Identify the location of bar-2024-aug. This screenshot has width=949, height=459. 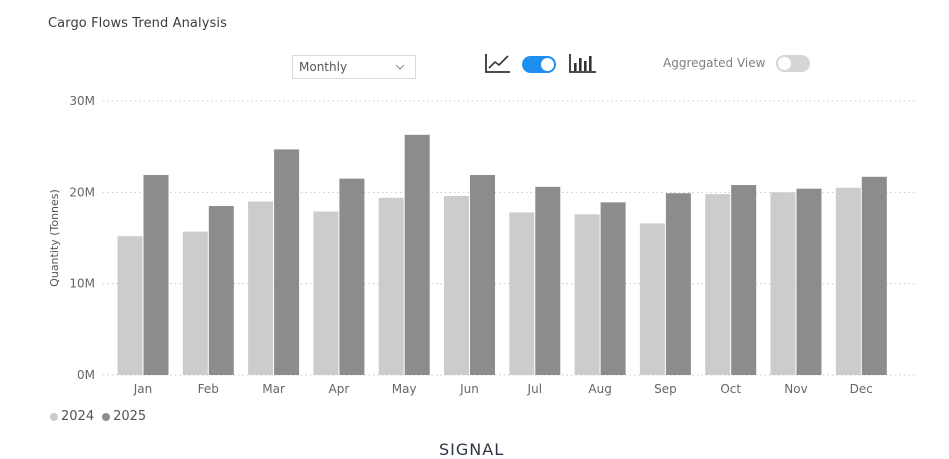
(587, 294).